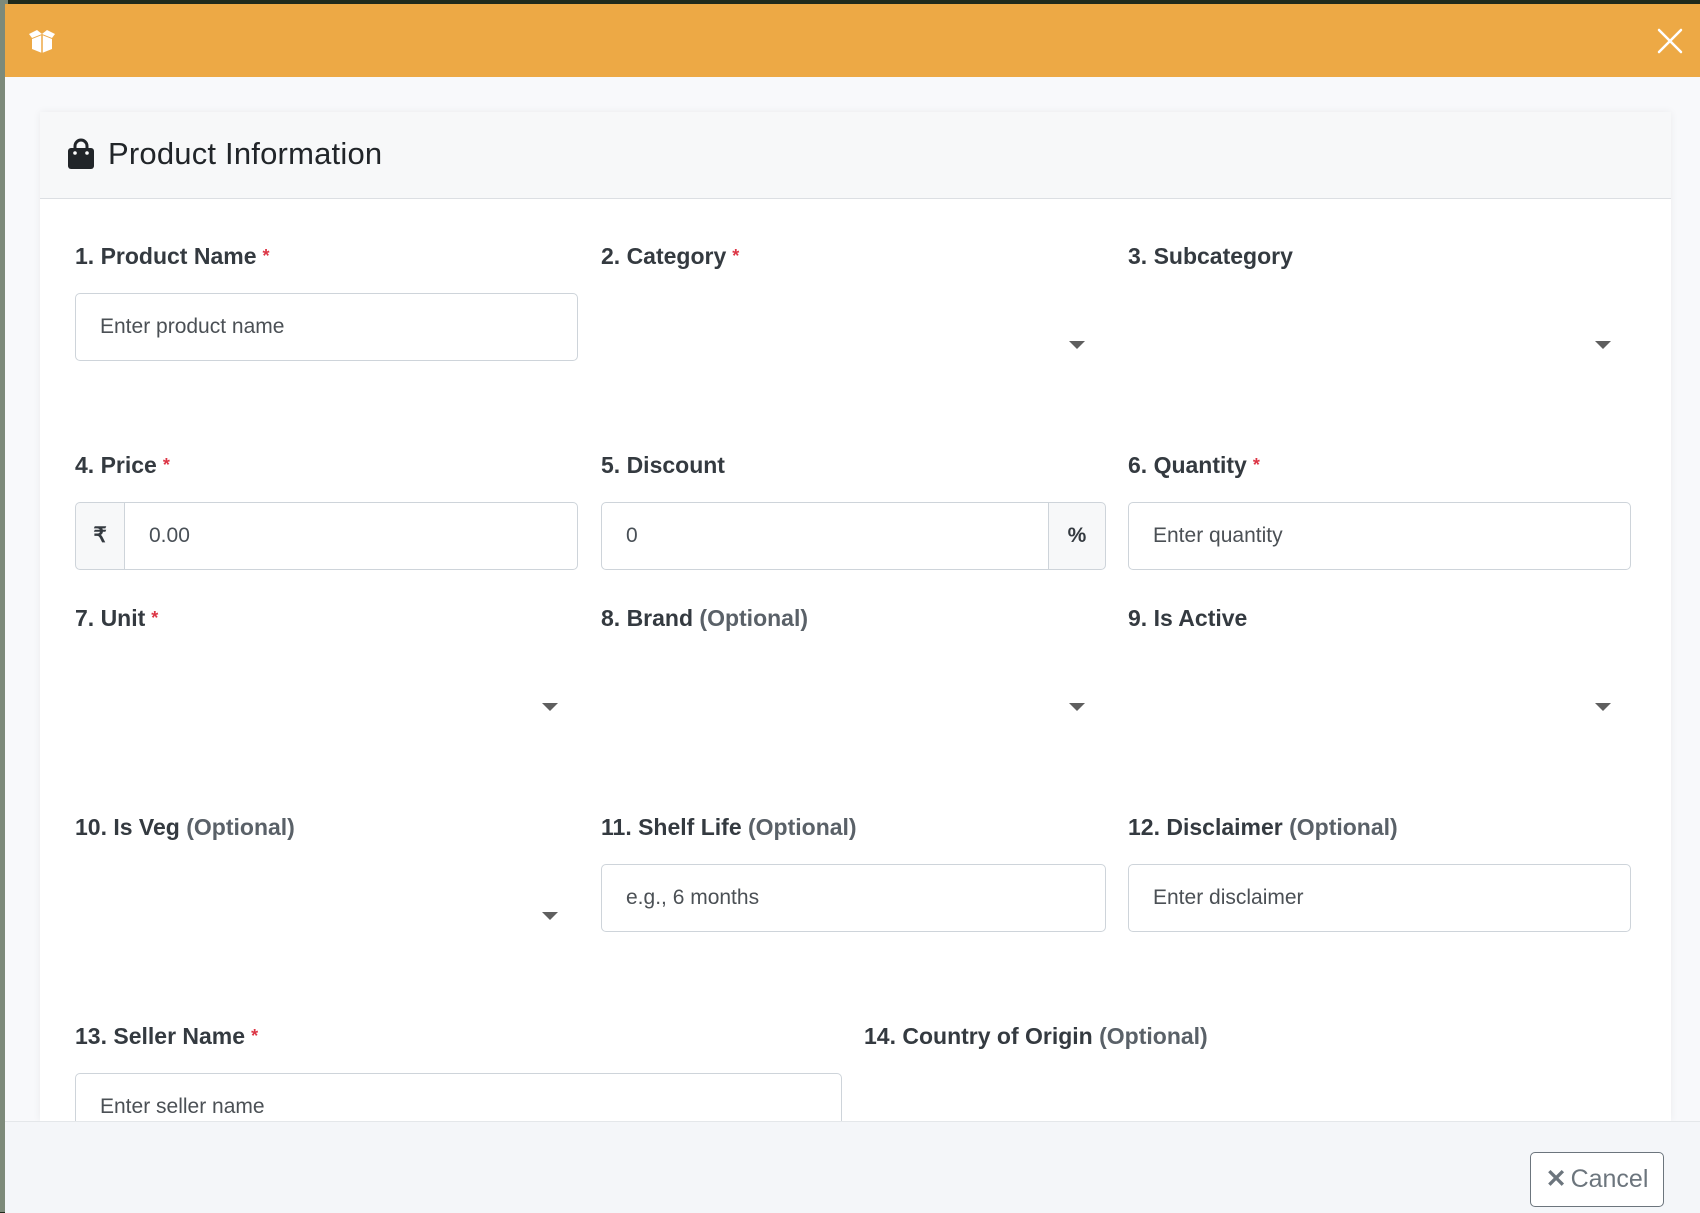 This screenshot has height=1213, width=1700. I want to click on modal-footer: ✕ Cancel, so click(852, 1167).